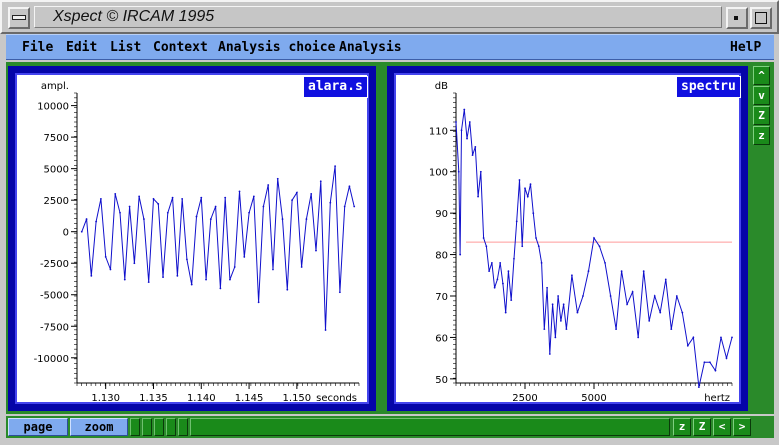 Image resolution: width=779 pixels, height=445 pixels. What do you see at coordinates (761, 95) in the screenshot?
I see `scroll-down-button: v` at bounding box center [761, 95].